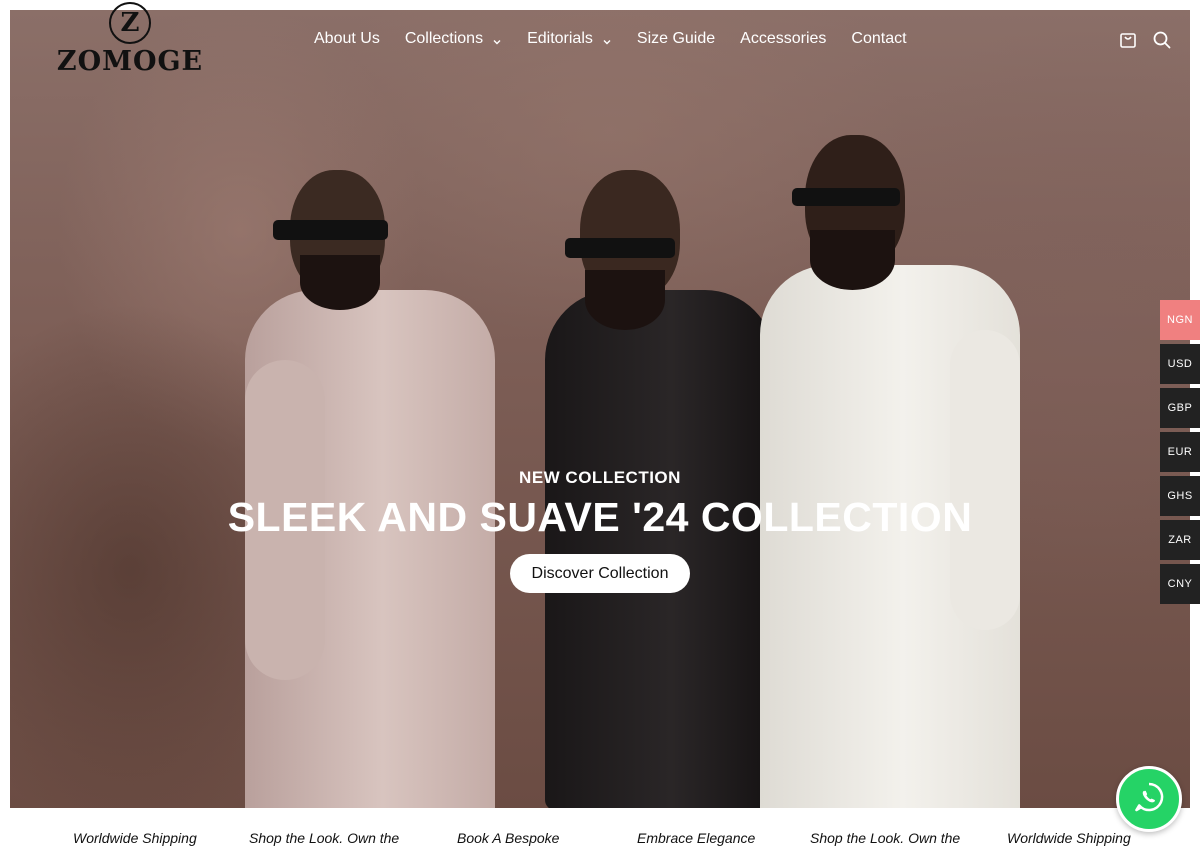 The width and height of the screenshot is (1200, 850). I want to click on nav-item-accessories: Accessories, so click(783, 39).